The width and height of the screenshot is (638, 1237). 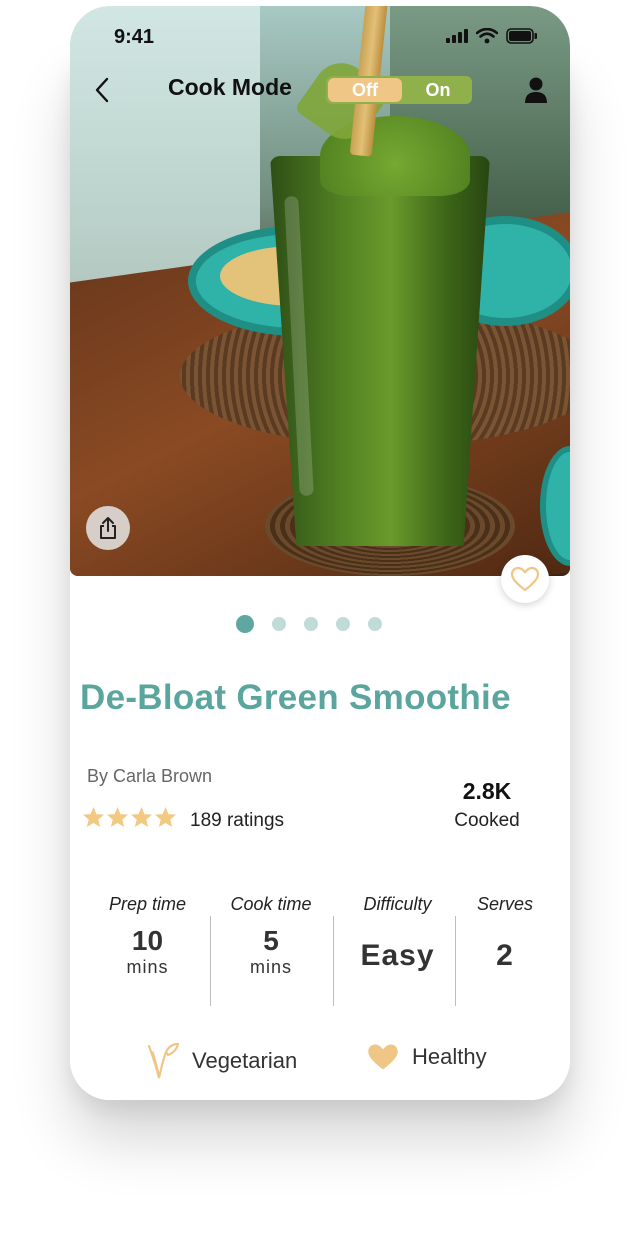 I want to click on cooked-count: 2.8K, so click(x=487, y=791).